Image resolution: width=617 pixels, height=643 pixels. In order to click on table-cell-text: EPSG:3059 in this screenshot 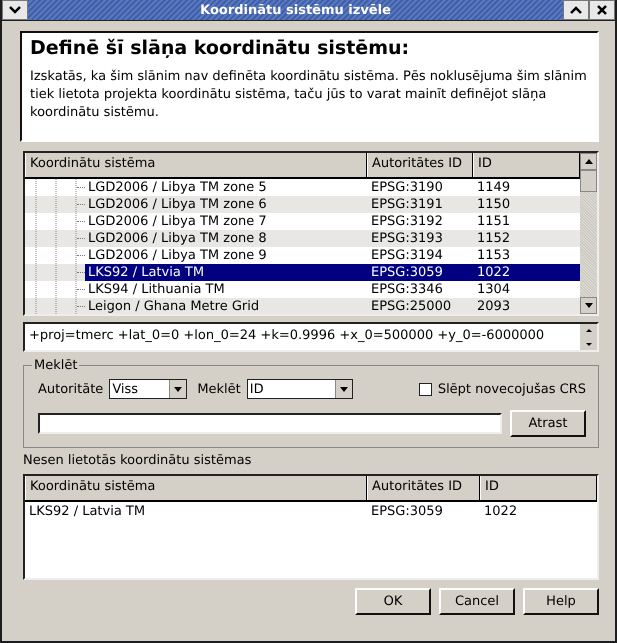, I will do `click(407, 512)`.